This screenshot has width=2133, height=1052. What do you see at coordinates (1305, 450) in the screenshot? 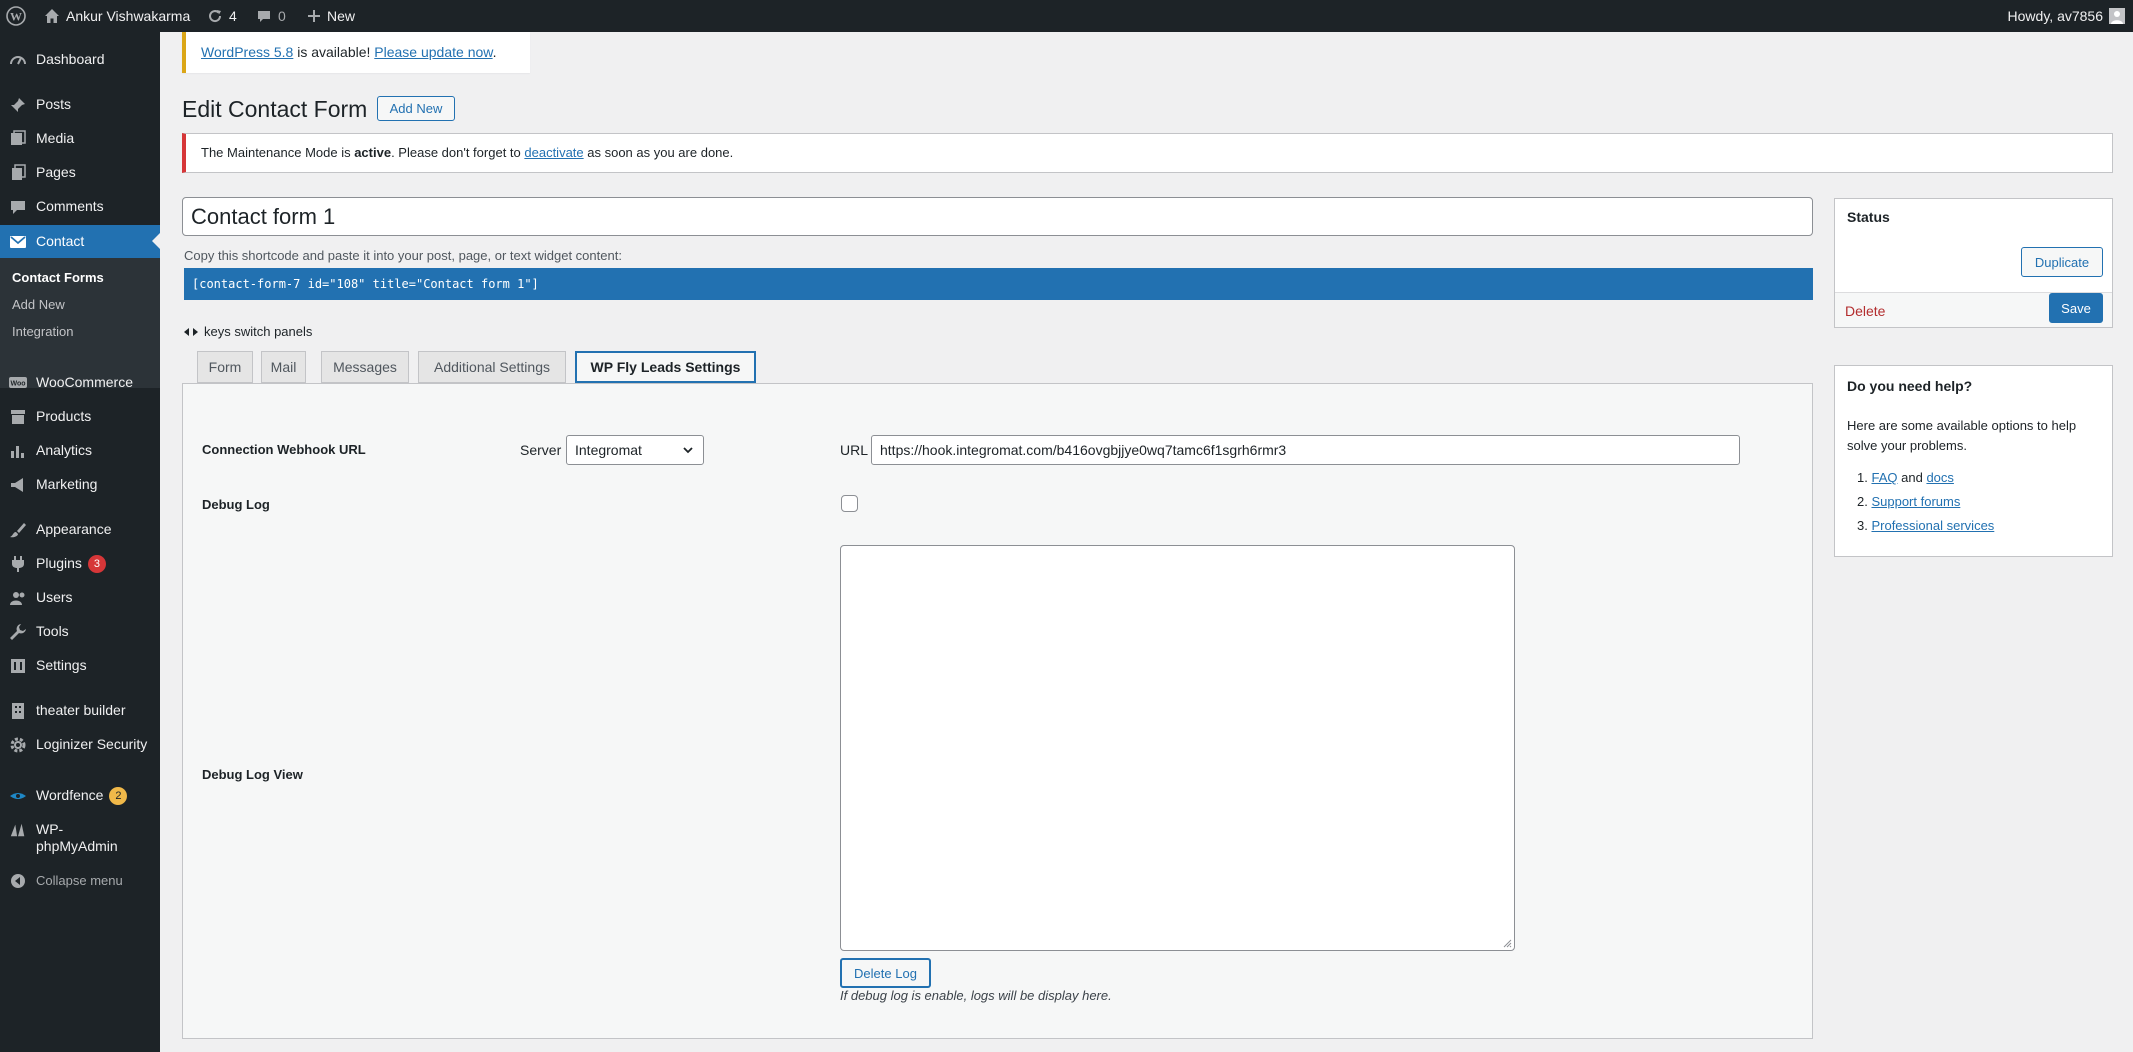
I see `webhook-url-input` at bounding box center [1305, 450].